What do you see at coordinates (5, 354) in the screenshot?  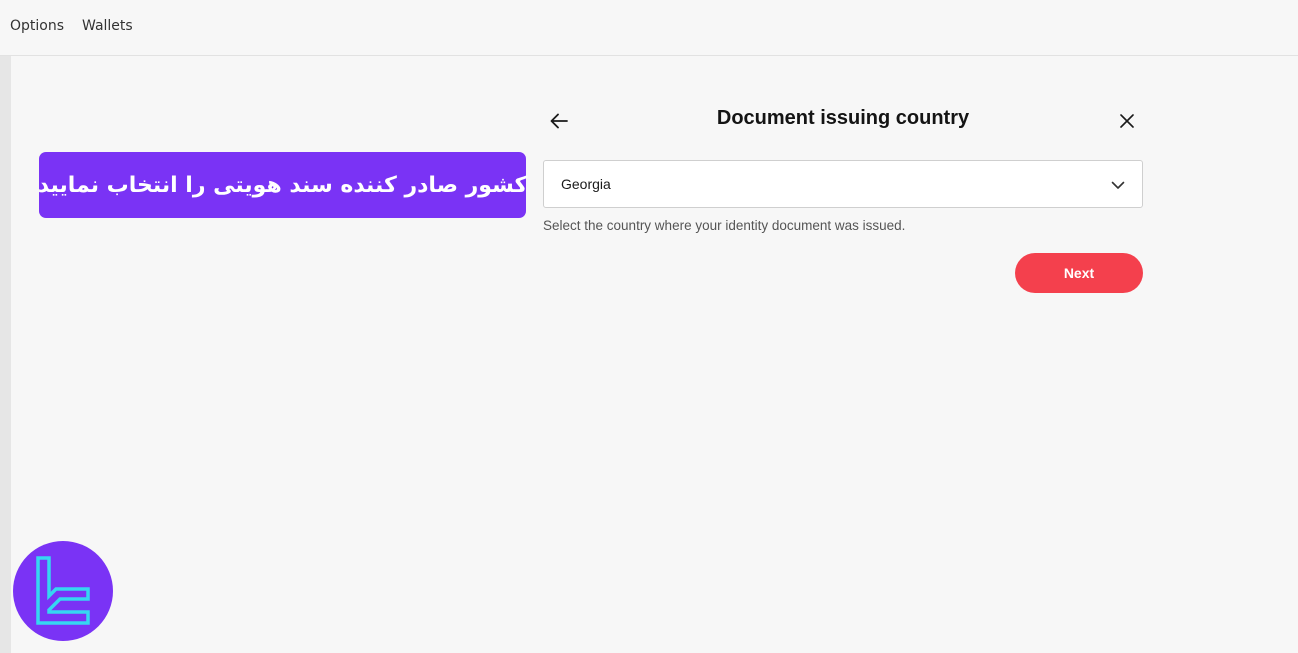 I see `left-rail` at bounding box center [5, 354].